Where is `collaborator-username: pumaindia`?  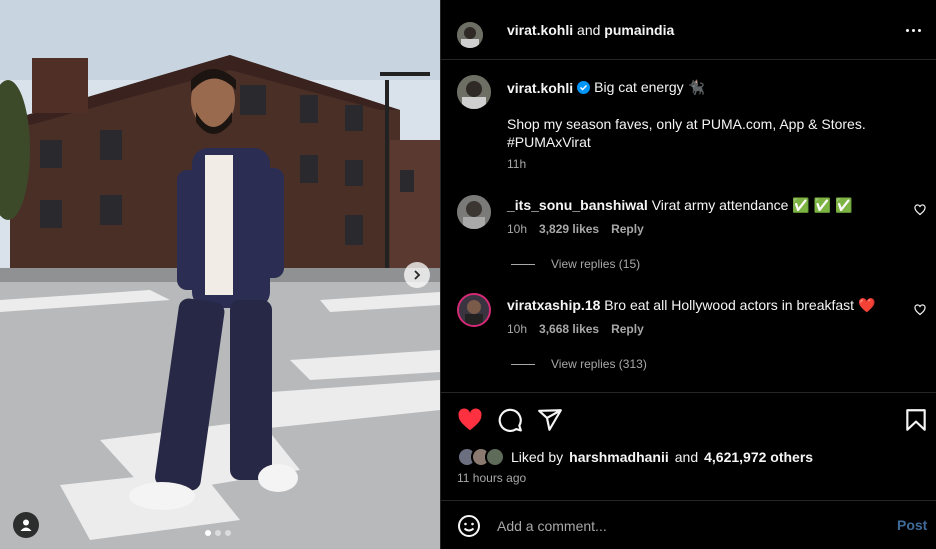
collaborator-username: pumaindia is located at coordinates (639, 30).